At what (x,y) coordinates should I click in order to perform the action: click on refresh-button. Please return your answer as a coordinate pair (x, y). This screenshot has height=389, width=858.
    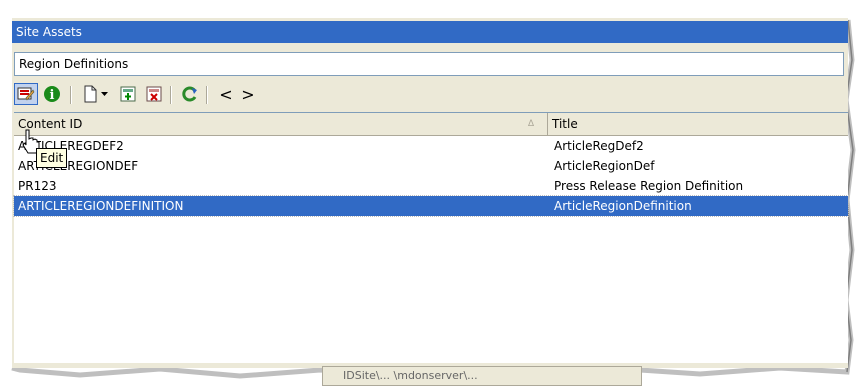
    Looking at the image, I should click on (190, 94).